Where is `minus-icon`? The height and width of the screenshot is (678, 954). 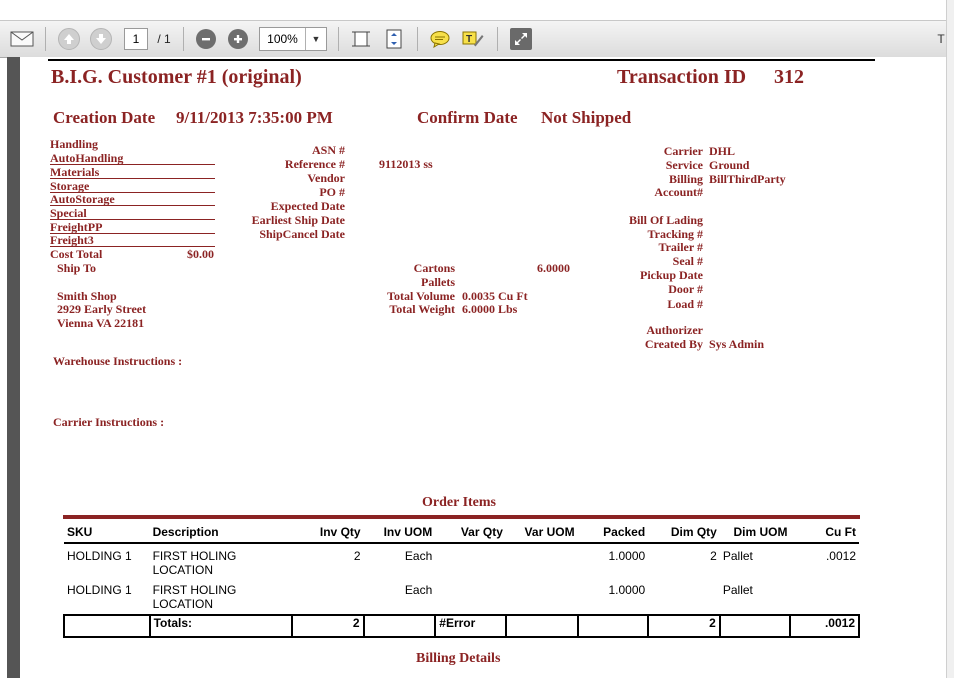
minus-icon is located at coordinates (206, 39).